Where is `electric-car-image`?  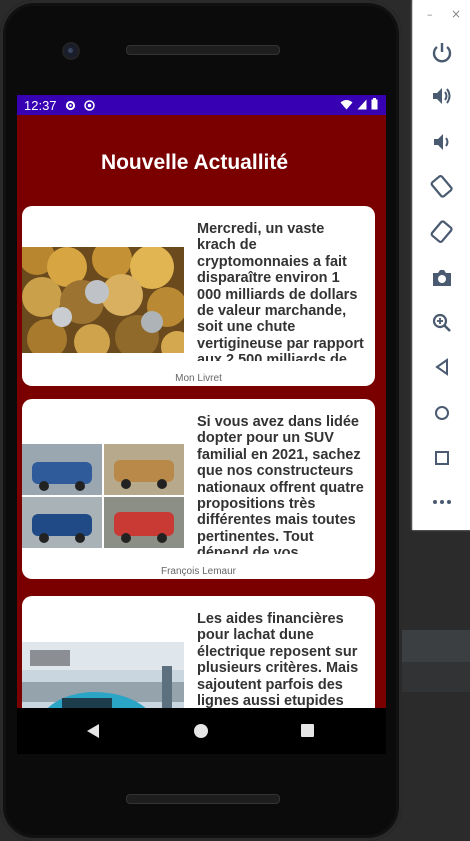 electric-car-image is located at coordinates (103, 675).